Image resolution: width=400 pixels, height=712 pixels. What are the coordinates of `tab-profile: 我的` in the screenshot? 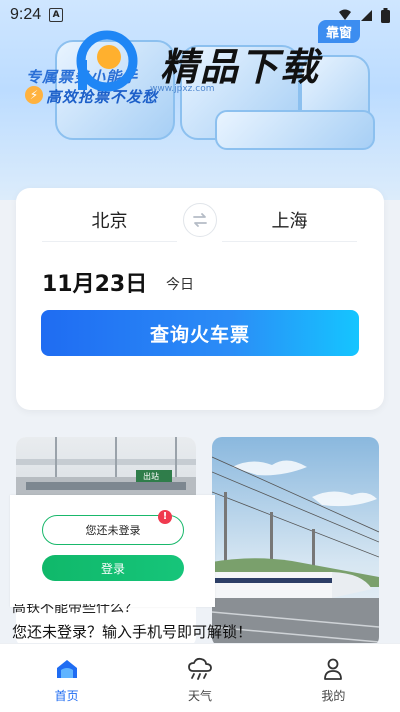 It's located at (333, 678).